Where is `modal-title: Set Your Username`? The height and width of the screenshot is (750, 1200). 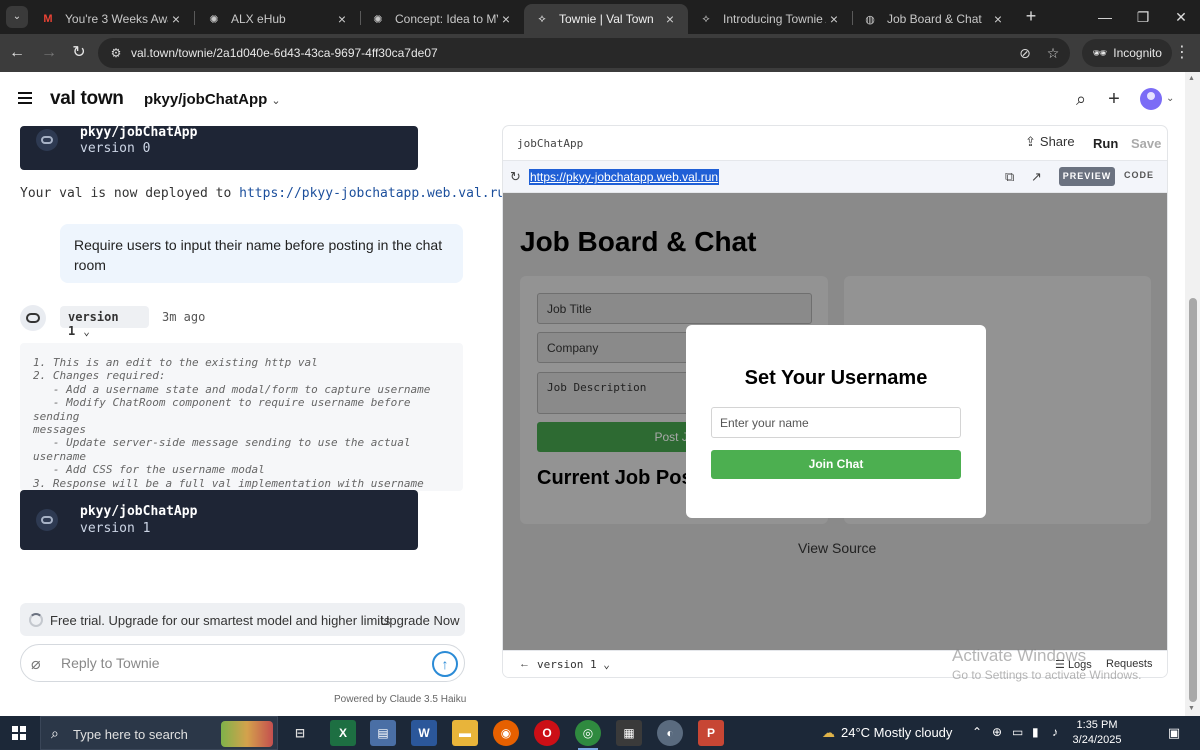
modal-title: Set Your Username is located at coordinates (836, 378).